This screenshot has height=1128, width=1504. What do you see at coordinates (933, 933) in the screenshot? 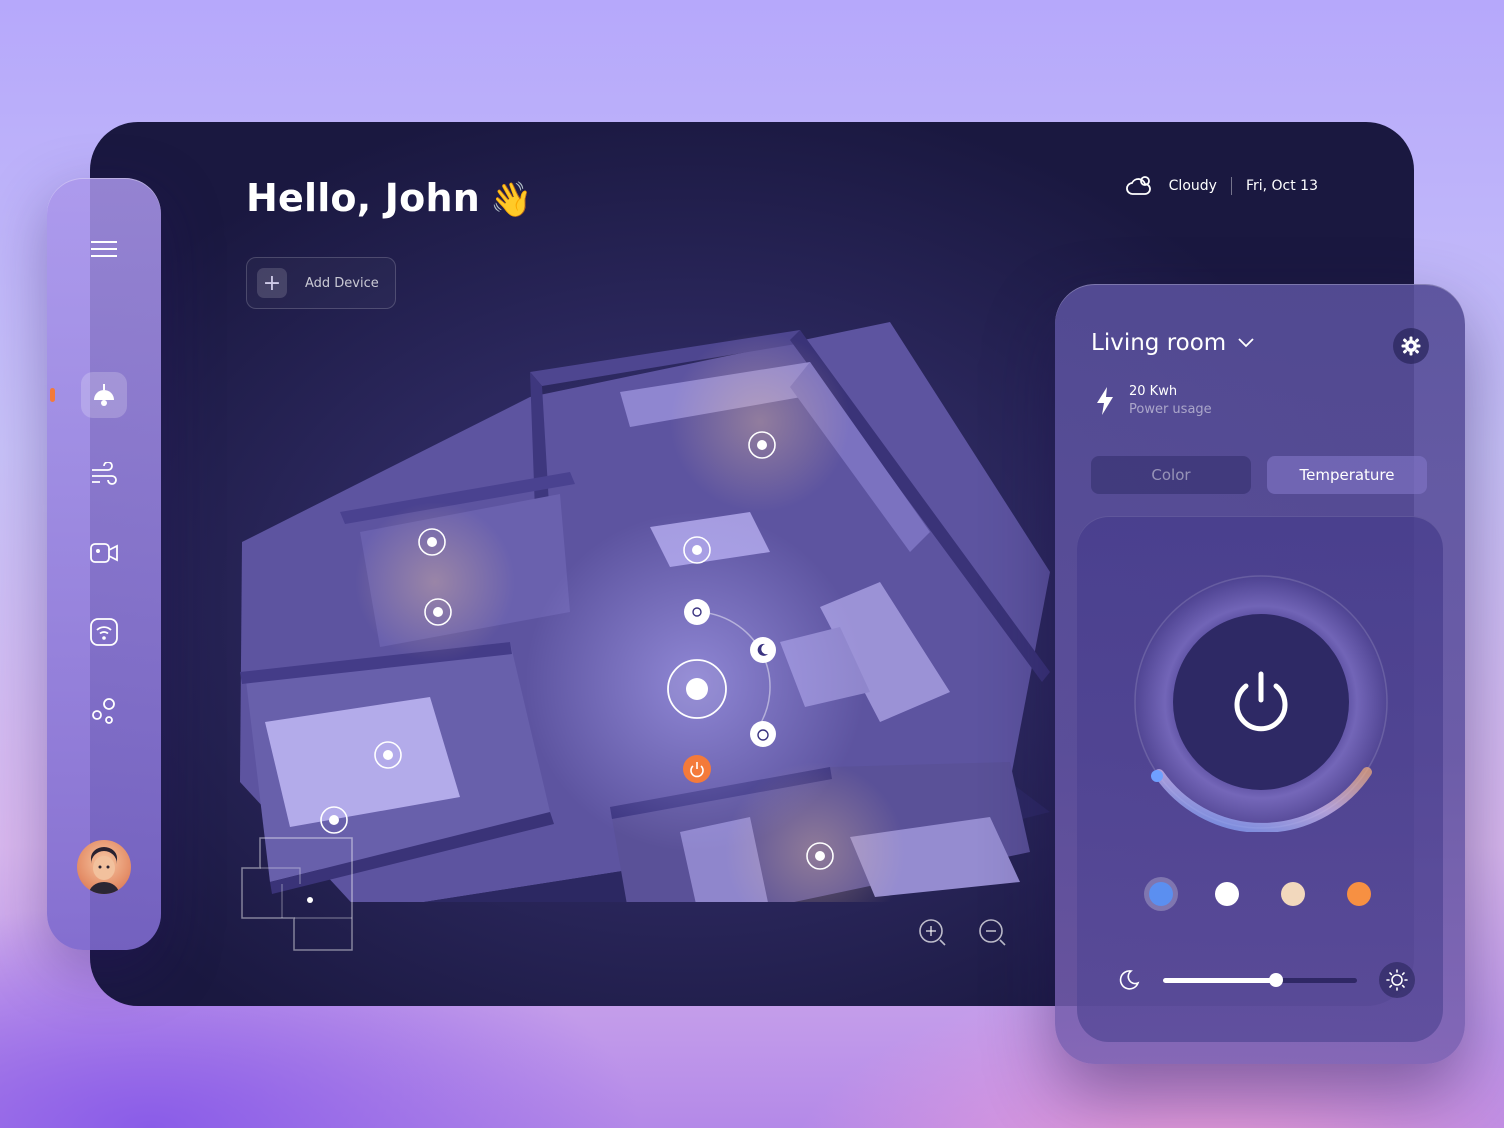
I see `zoom-in-icon` at bounding box center [933, 933].